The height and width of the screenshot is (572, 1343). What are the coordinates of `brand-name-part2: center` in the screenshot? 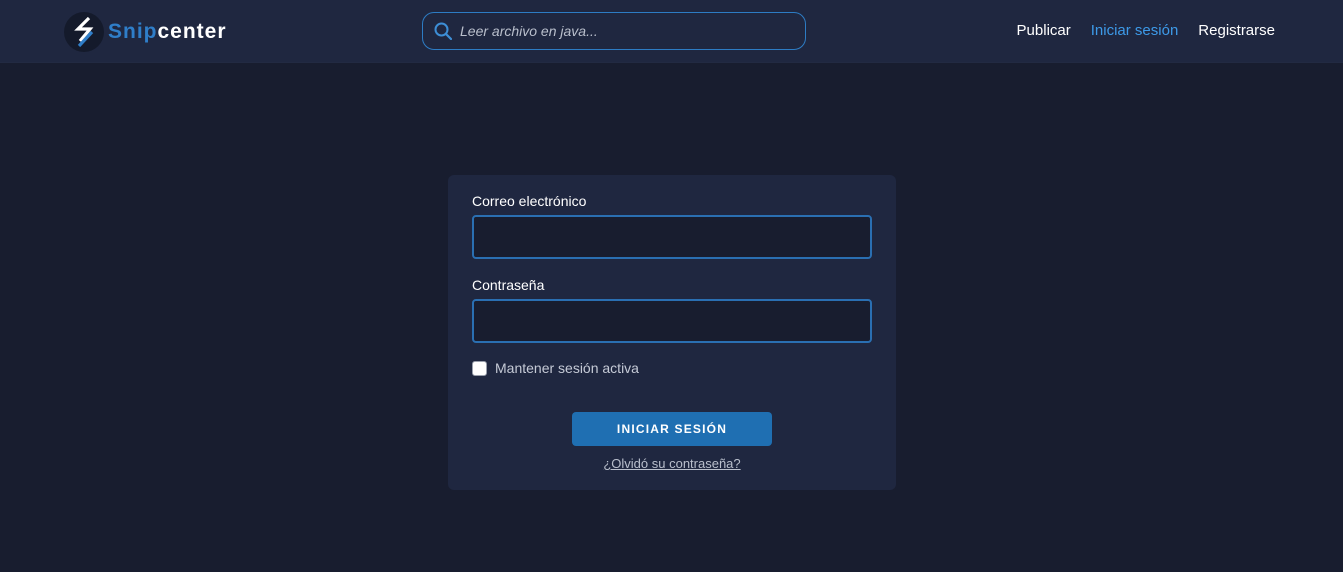 It's located at (192, 31).